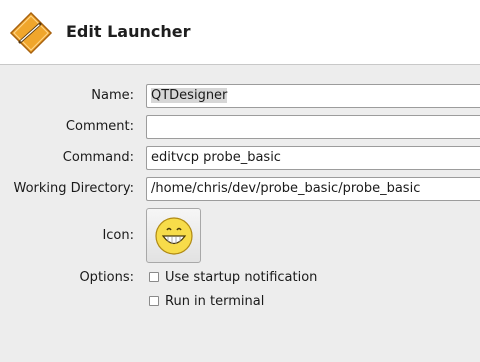 The width and height of the screenshot is (480, 362). What do you see at coordinates (98, 157) in the screenshot?
I see `command-label: Command:` at bounding box center [98, 157].